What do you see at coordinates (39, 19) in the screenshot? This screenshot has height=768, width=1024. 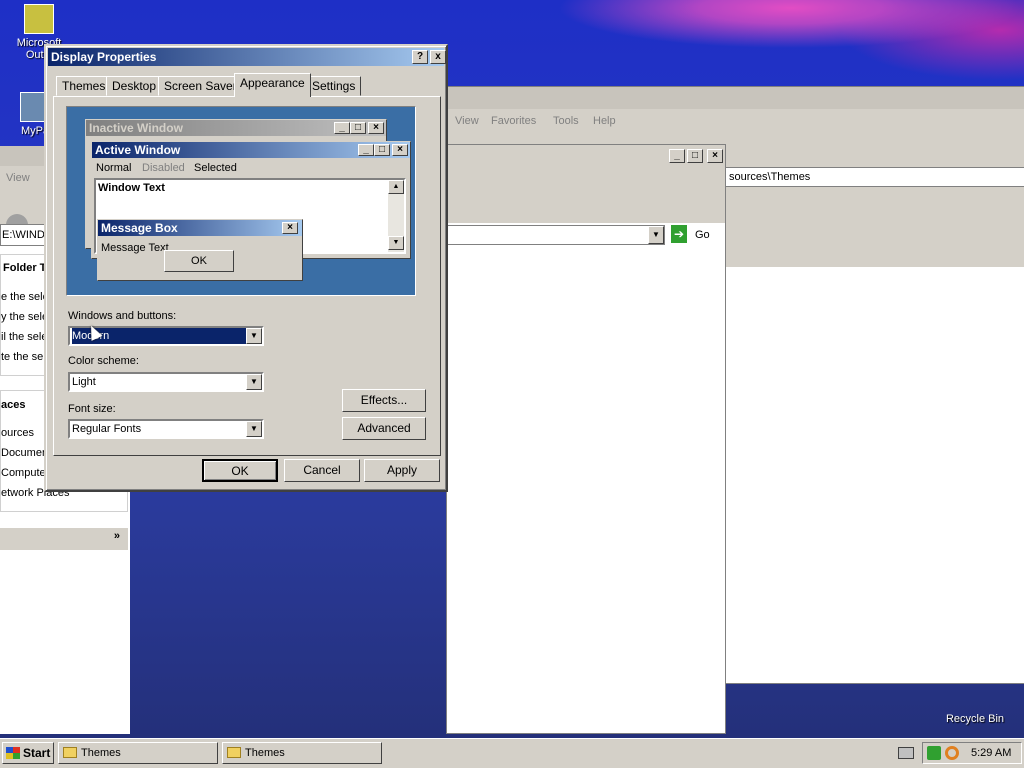 I see `outlook-icon` at bounding box center [39, 19].